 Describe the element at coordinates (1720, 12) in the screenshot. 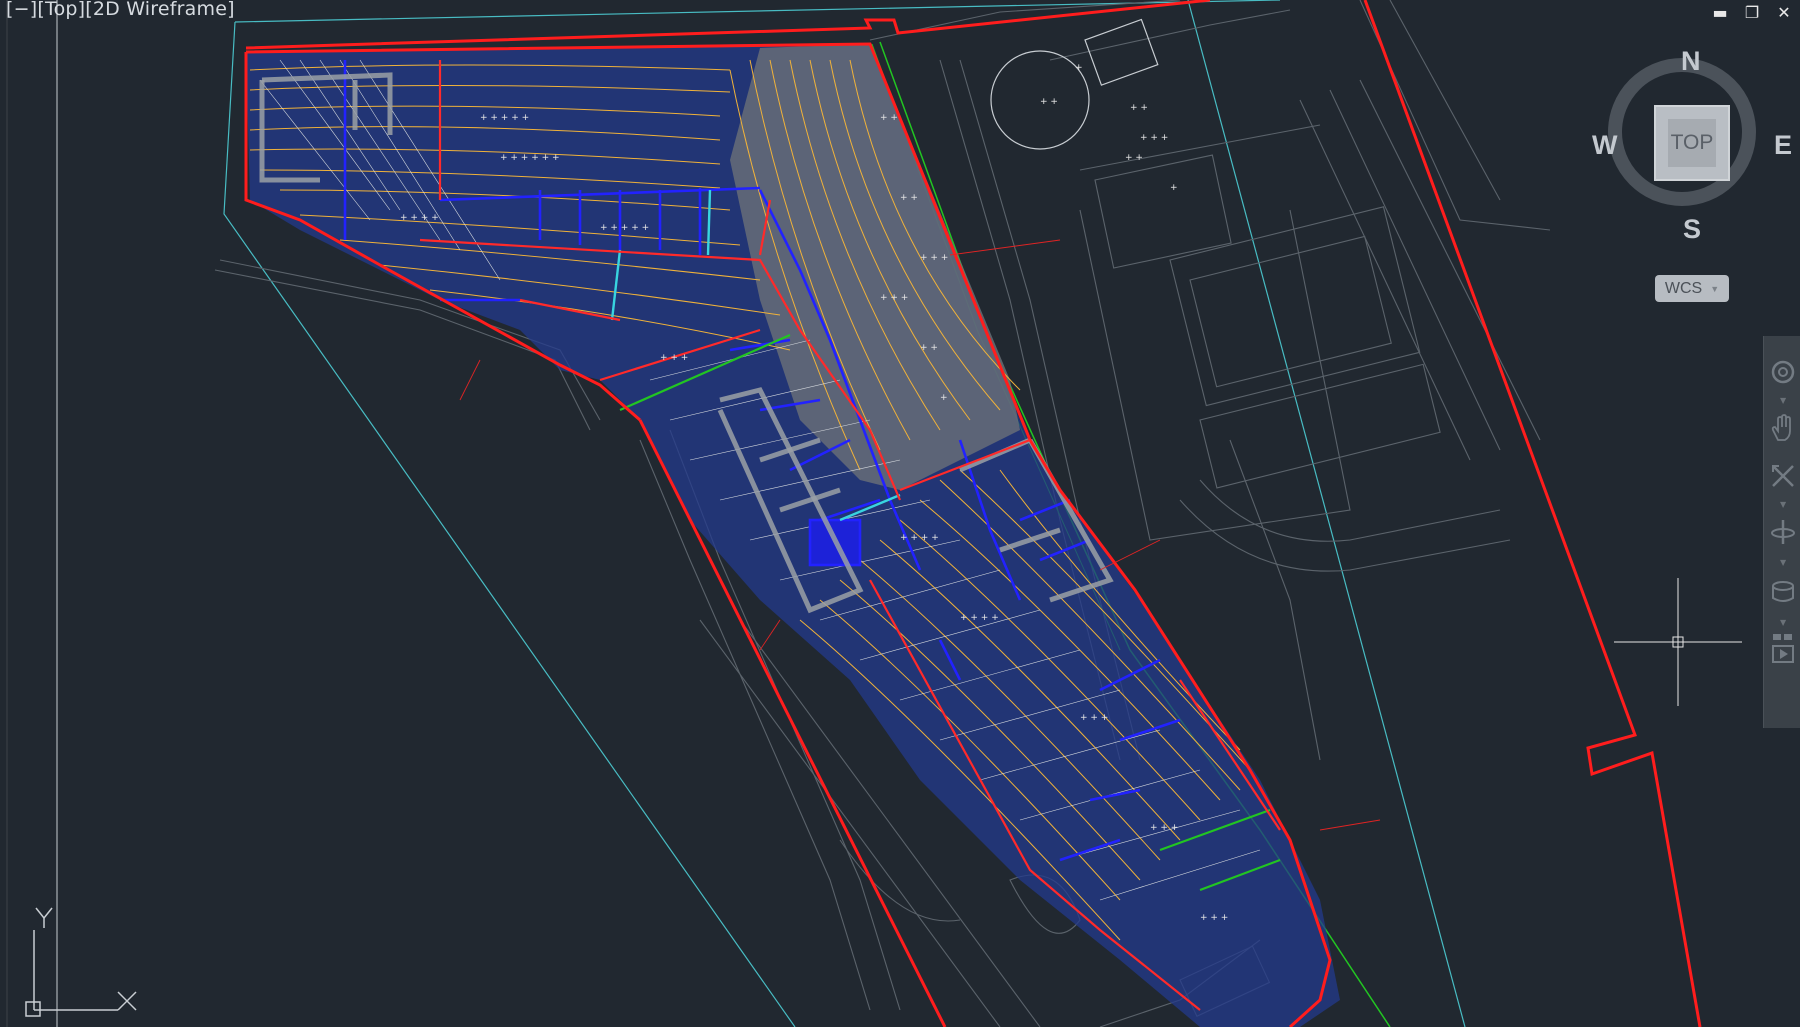

I see `minimize-button: ▬` at that location.